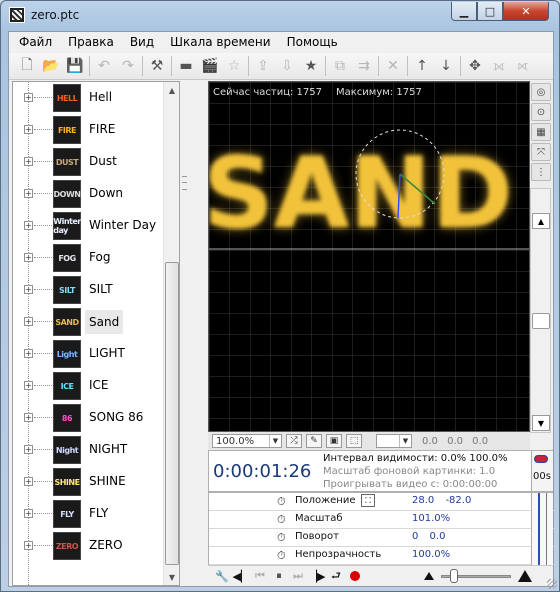  I want to click on menu-item-2: Вид, so click(142, 42).